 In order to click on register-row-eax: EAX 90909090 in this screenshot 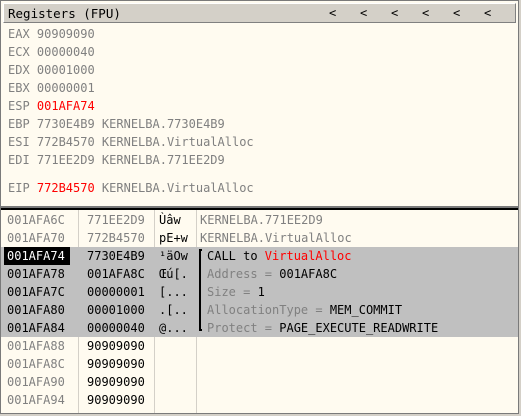, I will do `click(51, 34)`.